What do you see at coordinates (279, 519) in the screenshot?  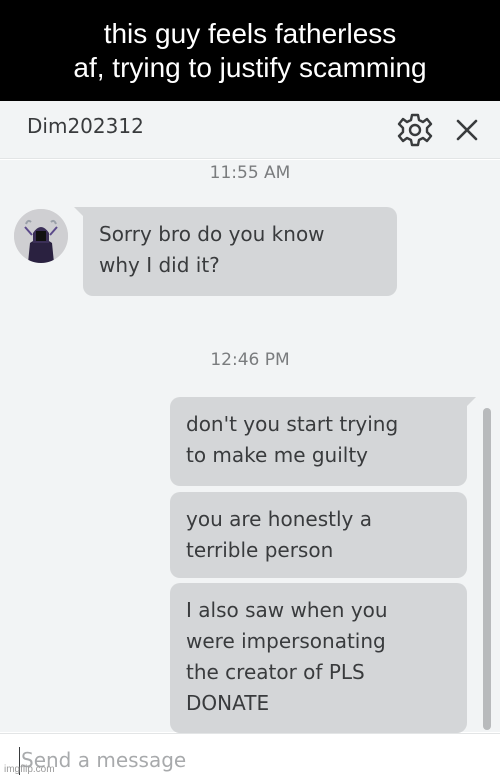 I see `message-line: you are honestly a` at bounding box center [279, 519].